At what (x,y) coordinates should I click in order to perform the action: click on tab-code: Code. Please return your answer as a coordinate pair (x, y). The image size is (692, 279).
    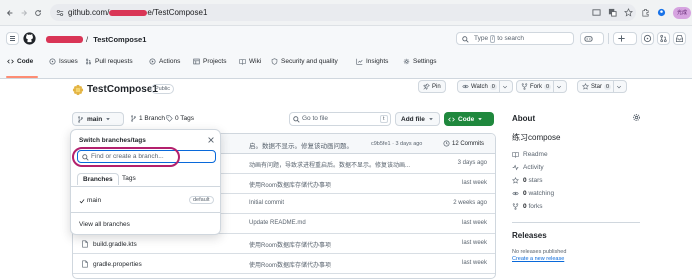
    Looking at the image, I should click on (20, 61).